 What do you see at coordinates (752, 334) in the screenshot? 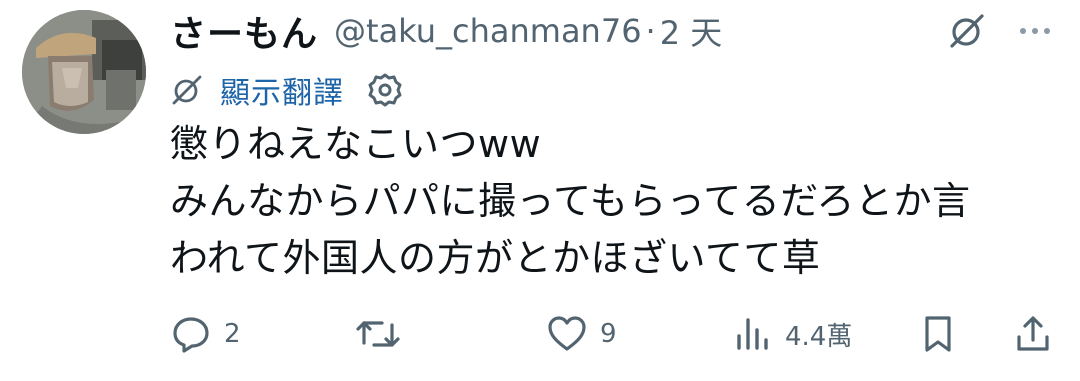
I see `views-icon` at bounding box center [752, 334].